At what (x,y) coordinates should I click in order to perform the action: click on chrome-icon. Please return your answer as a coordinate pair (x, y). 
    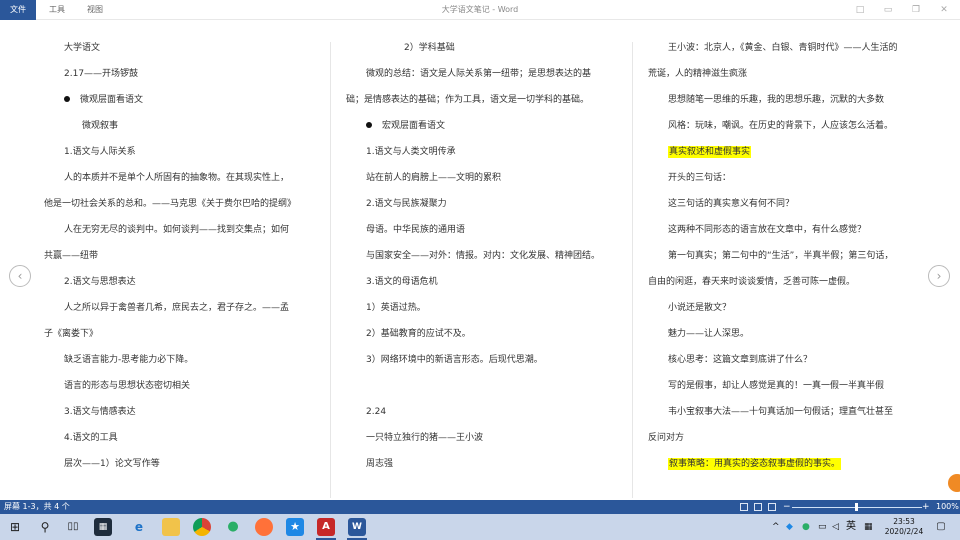
    Looking at the image, I should click on (202, 527).